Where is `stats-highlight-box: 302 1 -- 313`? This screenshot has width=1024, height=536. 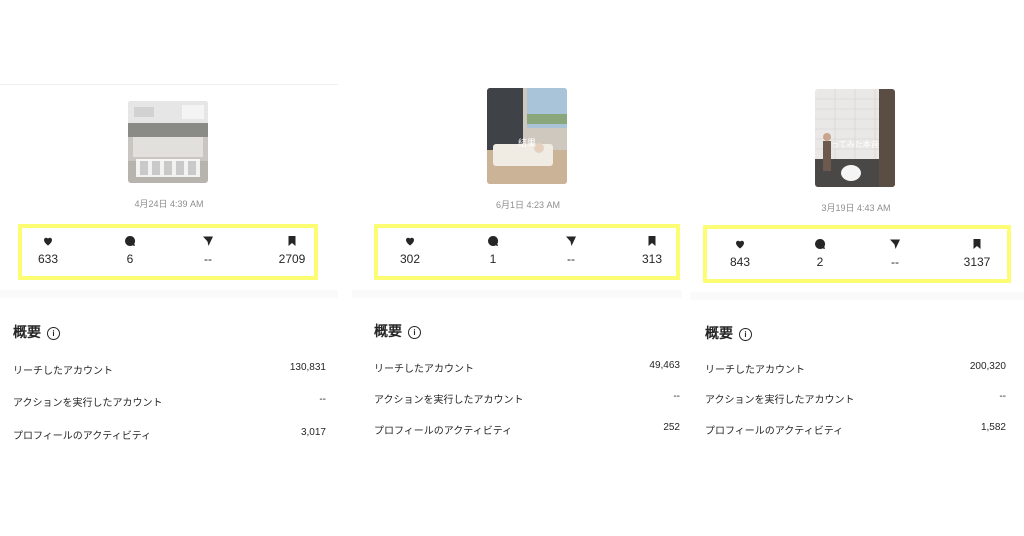 stats-highlight-box: 302 1 -- 313 is located at coordinates (527, 252).